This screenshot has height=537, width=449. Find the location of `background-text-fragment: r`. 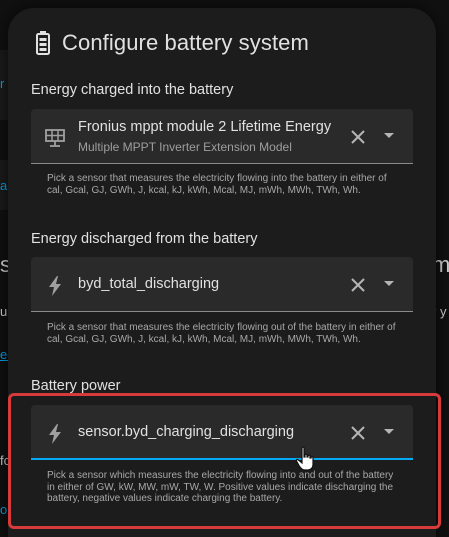

background-text-fragment: r is located at coordinates (2, 83).